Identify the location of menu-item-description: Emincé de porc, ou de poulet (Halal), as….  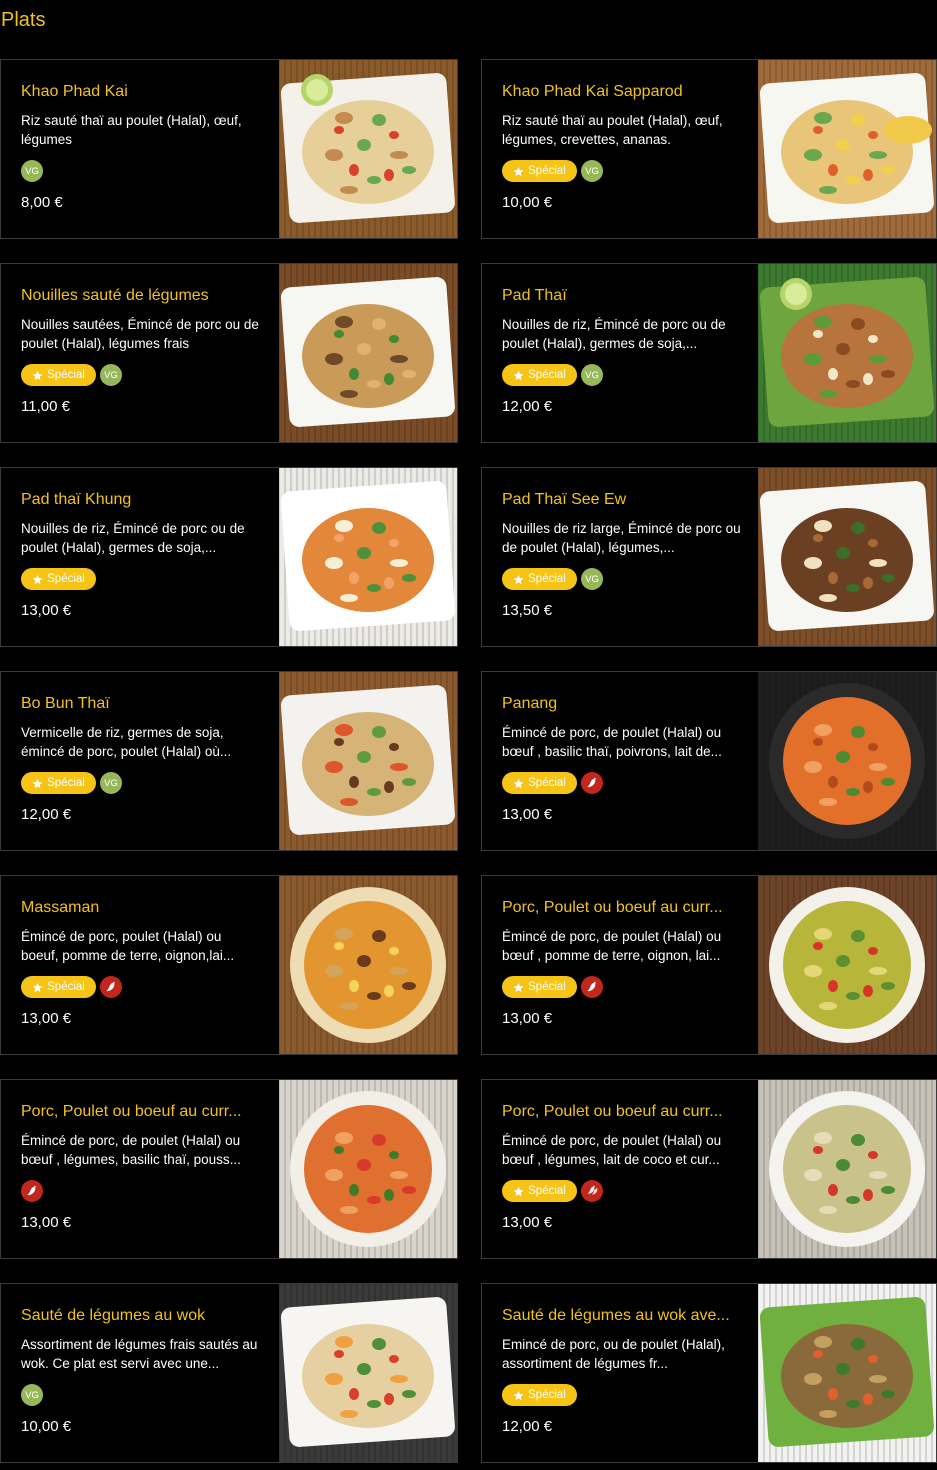
(613, 1354).